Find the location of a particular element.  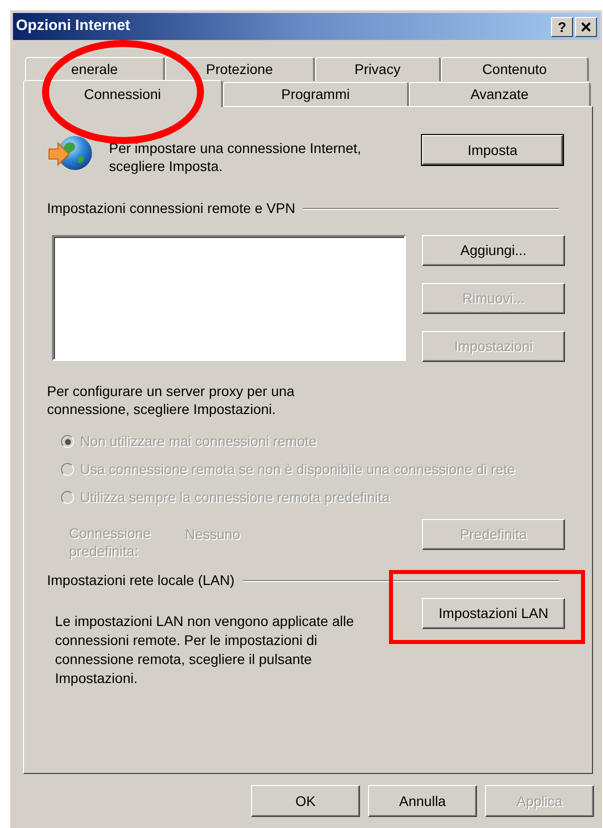

tab: Protezione is located at coordinates (240, 69).